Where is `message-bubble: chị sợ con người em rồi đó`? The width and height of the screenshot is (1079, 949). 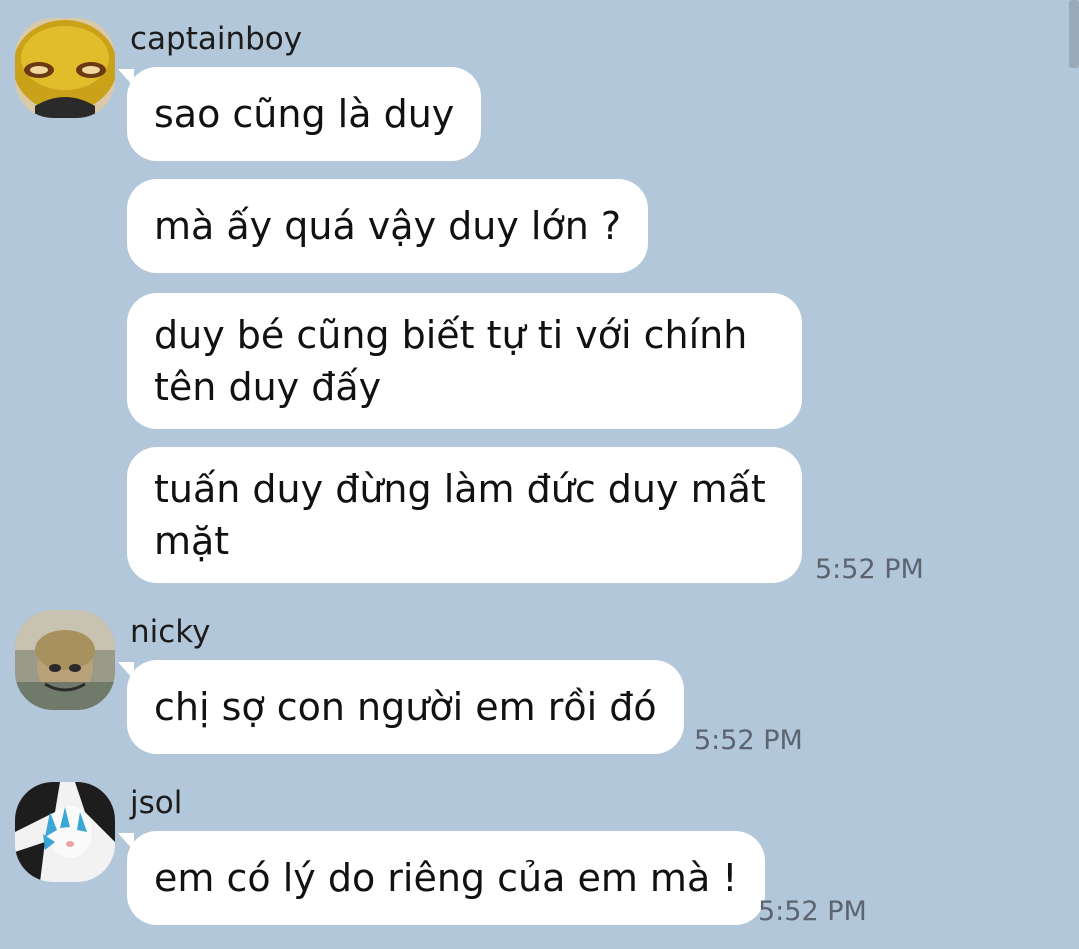
message-bubble: chị sợ con người em rồi đó is located at coordinates (401, 707).